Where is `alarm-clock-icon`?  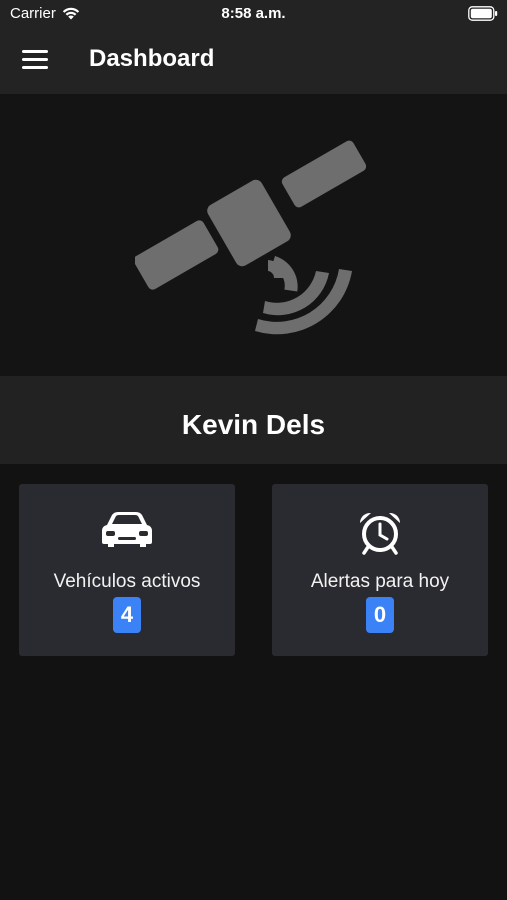 alarm-clock-icon is located at coordinates (380, 533).